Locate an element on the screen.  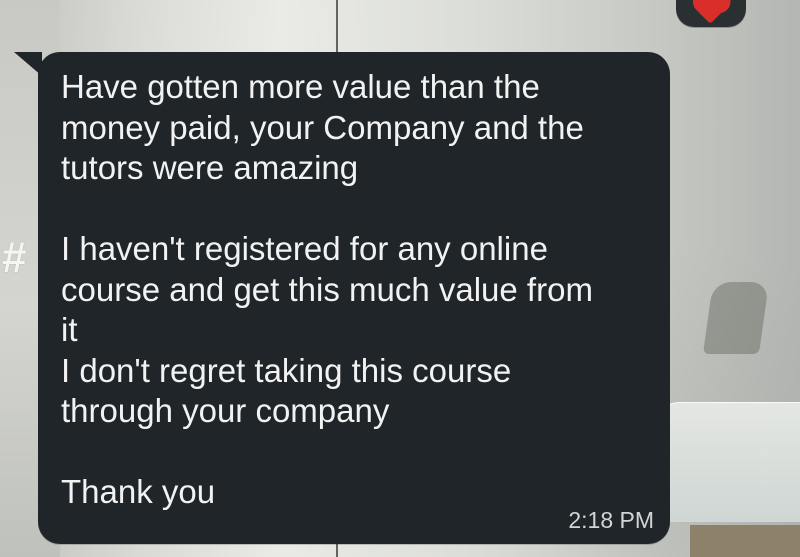
message-line: I don't regret taking this course is located at coordinates (286, 370).